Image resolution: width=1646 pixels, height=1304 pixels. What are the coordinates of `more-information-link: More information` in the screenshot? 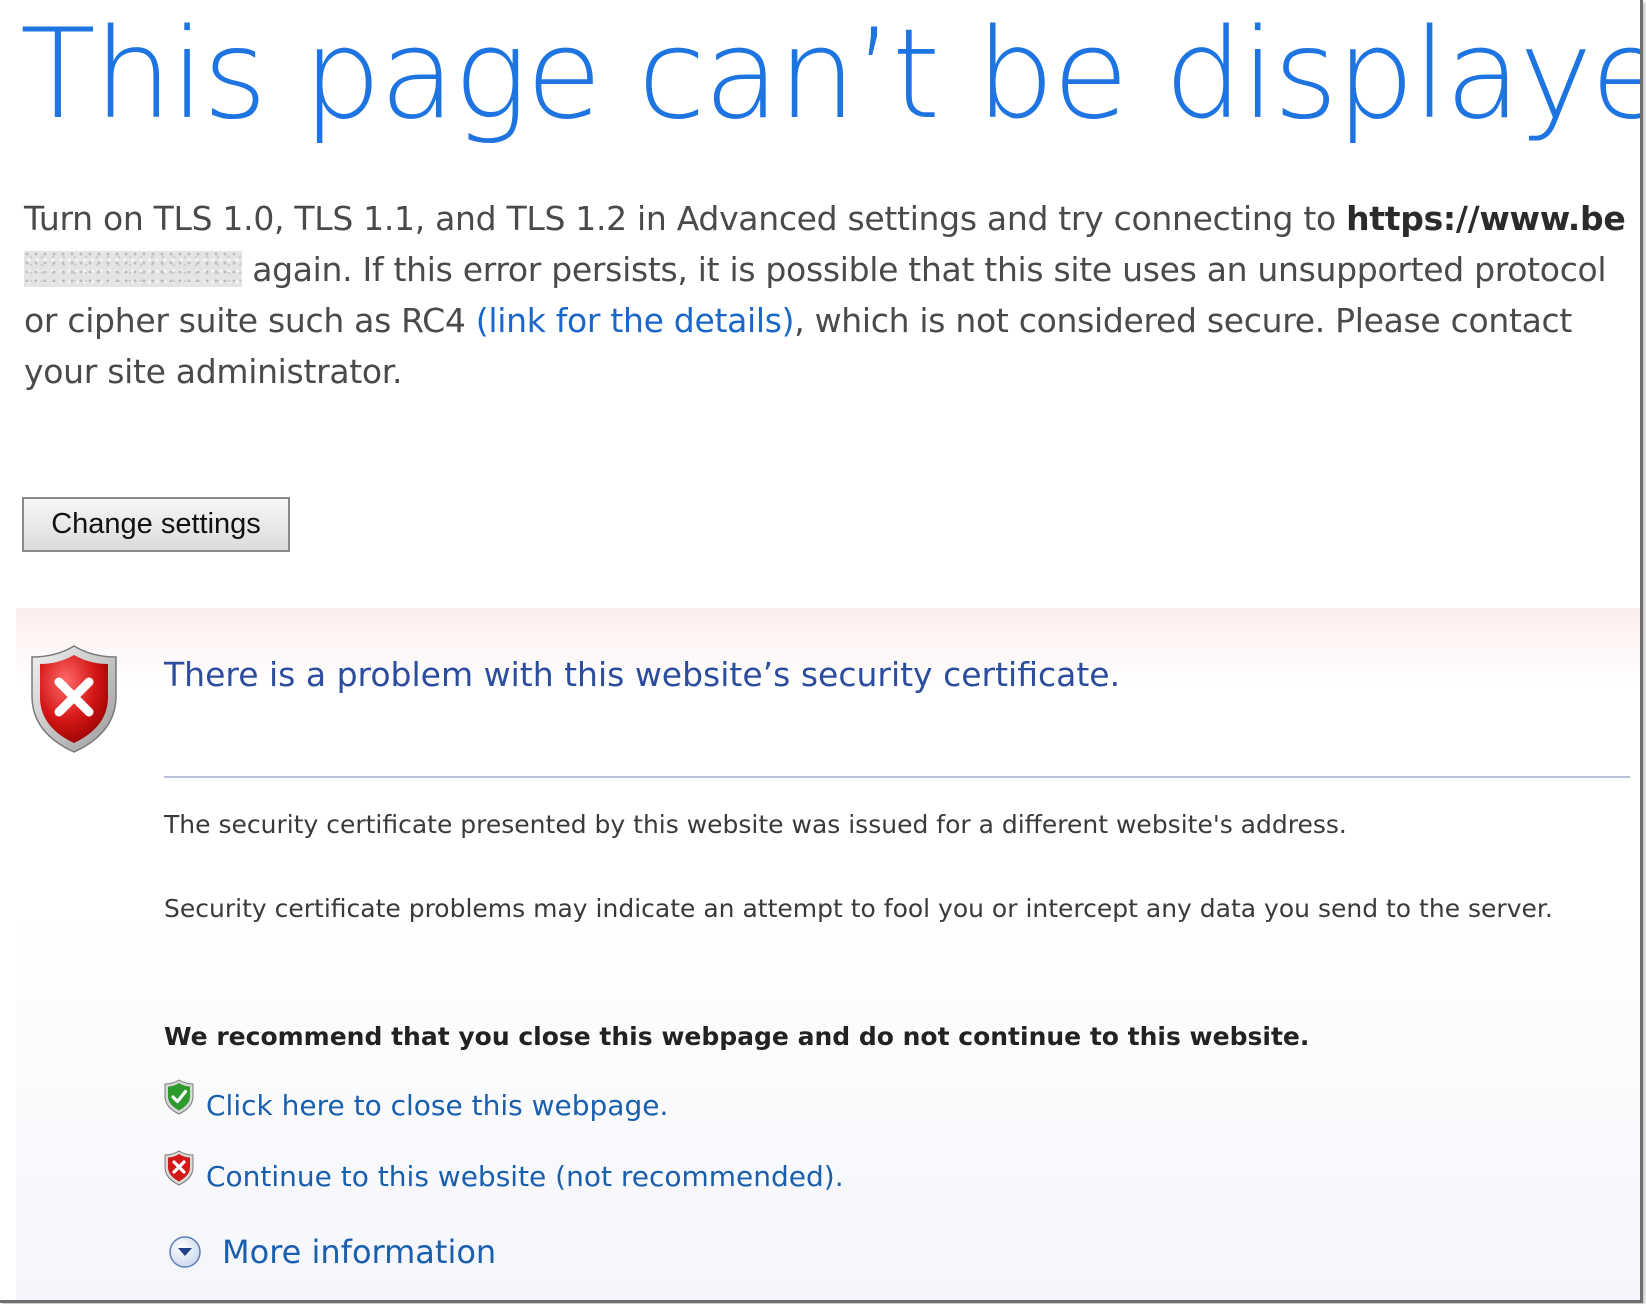 It's located at (359, 1252).